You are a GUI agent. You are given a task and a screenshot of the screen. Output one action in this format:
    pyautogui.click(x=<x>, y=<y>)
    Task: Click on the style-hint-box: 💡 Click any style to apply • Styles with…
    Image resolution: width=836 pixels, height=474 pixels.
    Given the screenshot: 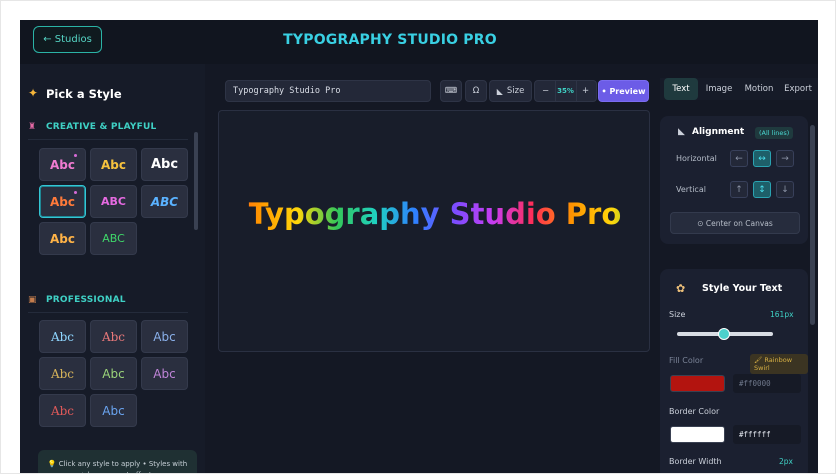 What is the action you would take?
    pyautogui.click(x=117, y=462)
    